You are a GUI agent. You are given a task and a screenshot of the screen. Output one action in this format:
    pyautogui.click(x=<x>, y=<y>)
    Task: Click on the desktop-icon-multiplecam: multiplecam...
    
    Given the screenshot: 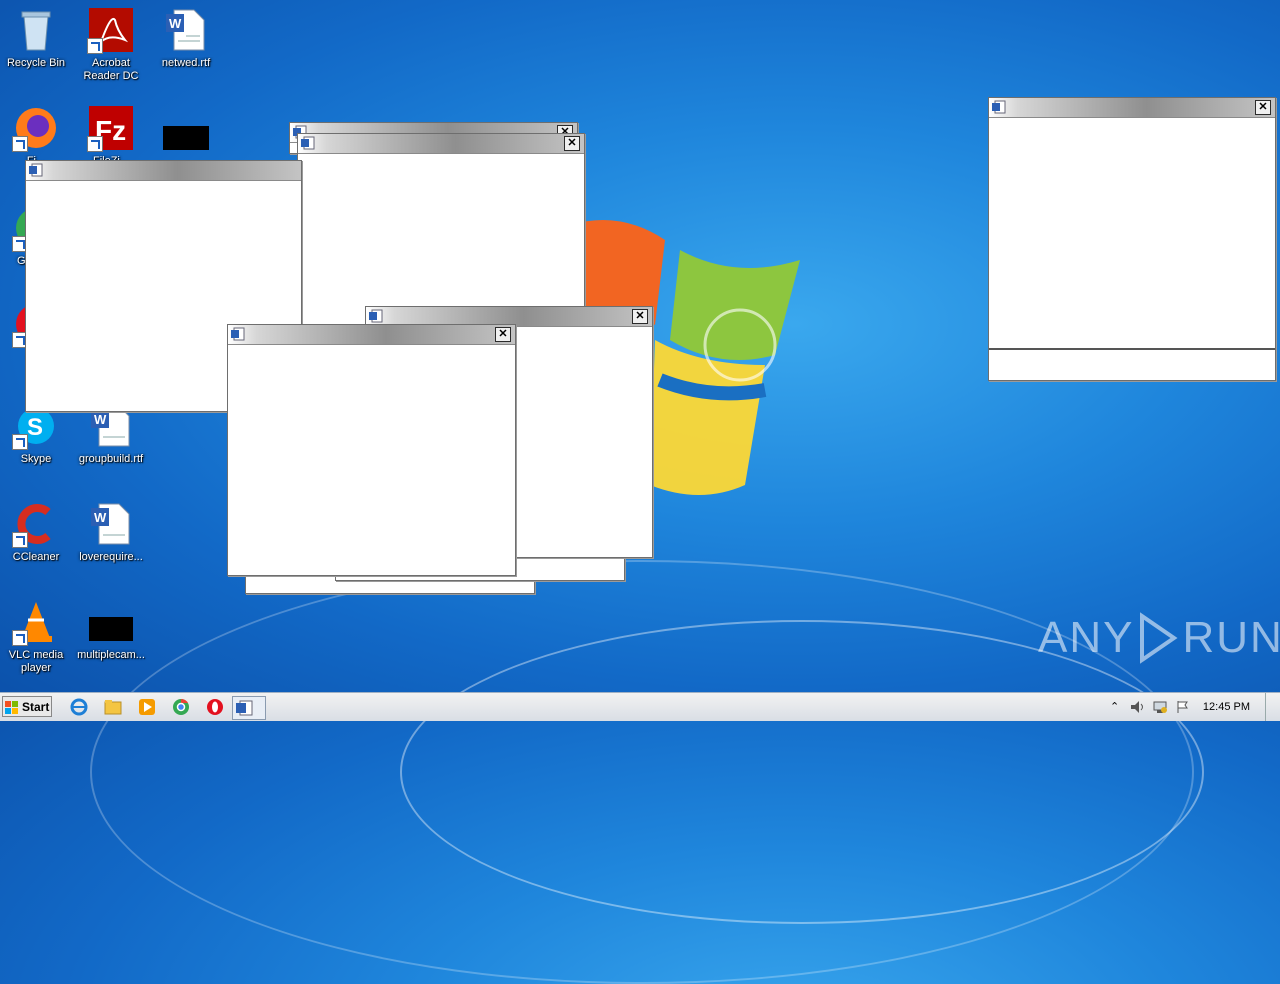 What is the action you would take?
    pyautogui.click(x=111, y=630)
    